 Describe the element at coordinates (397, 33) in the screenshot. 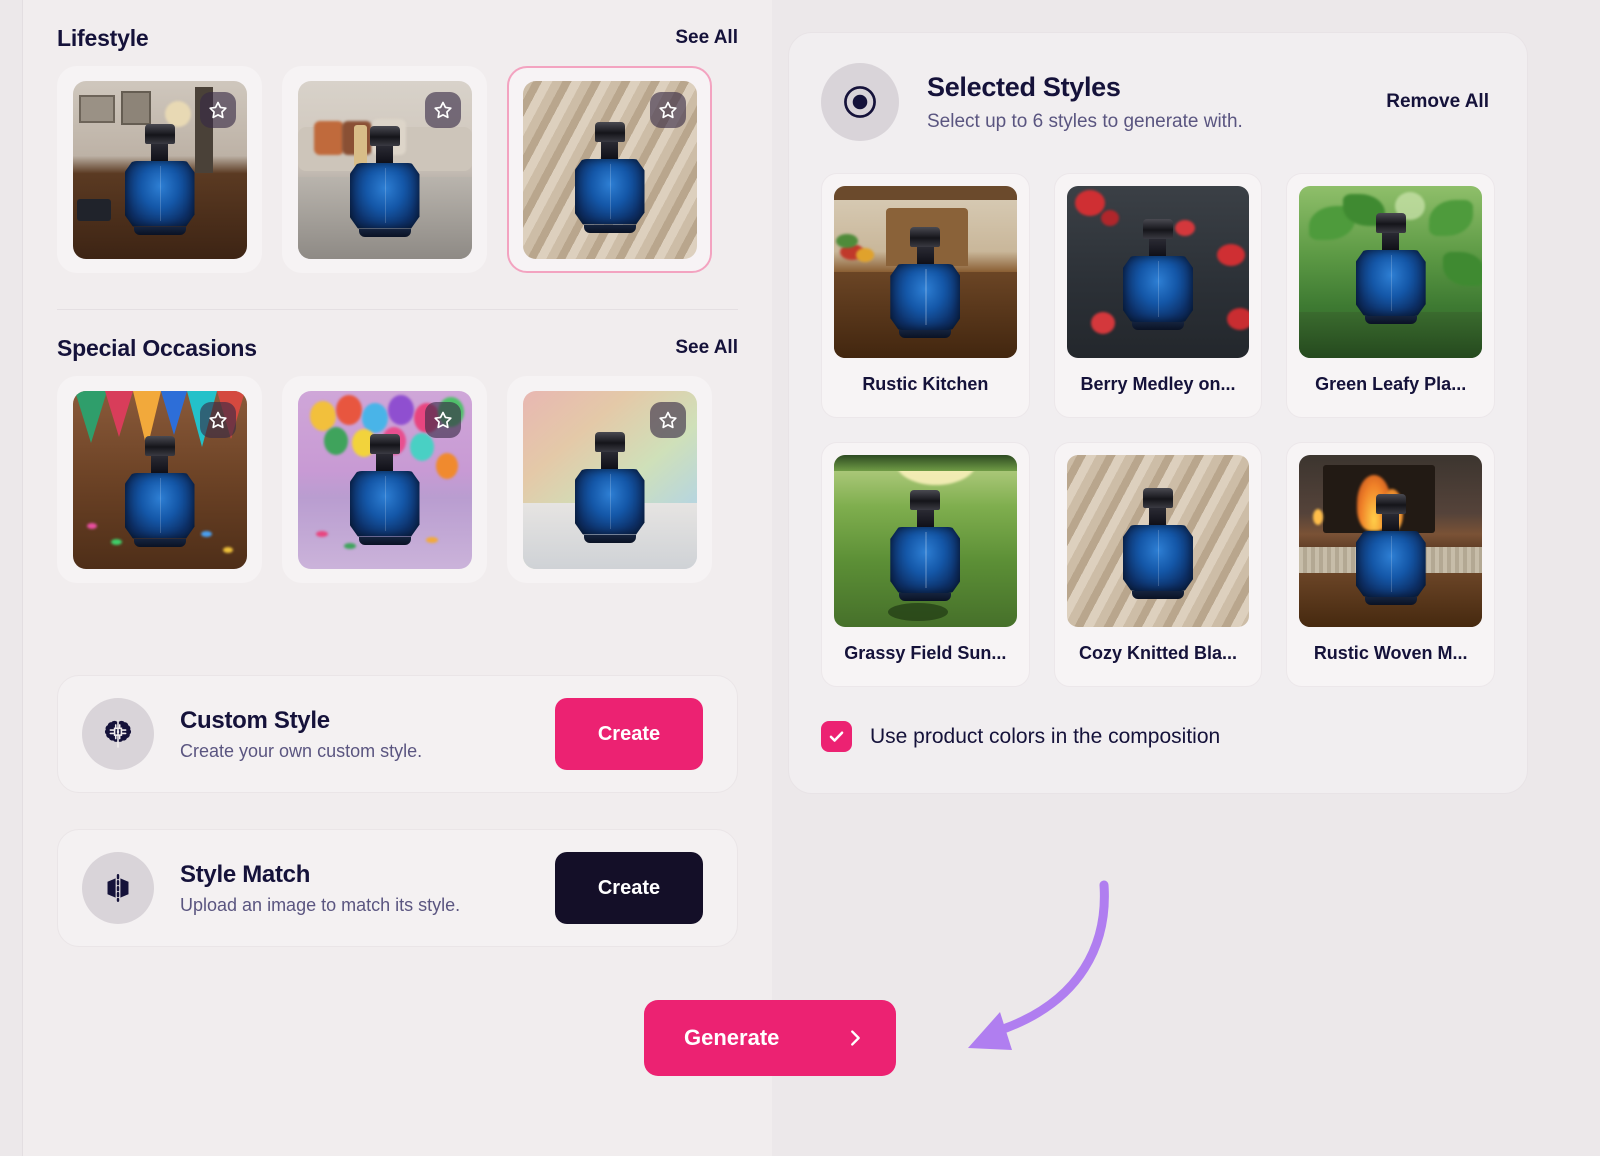

I see `section-header: Lifestyle See All` at that location.